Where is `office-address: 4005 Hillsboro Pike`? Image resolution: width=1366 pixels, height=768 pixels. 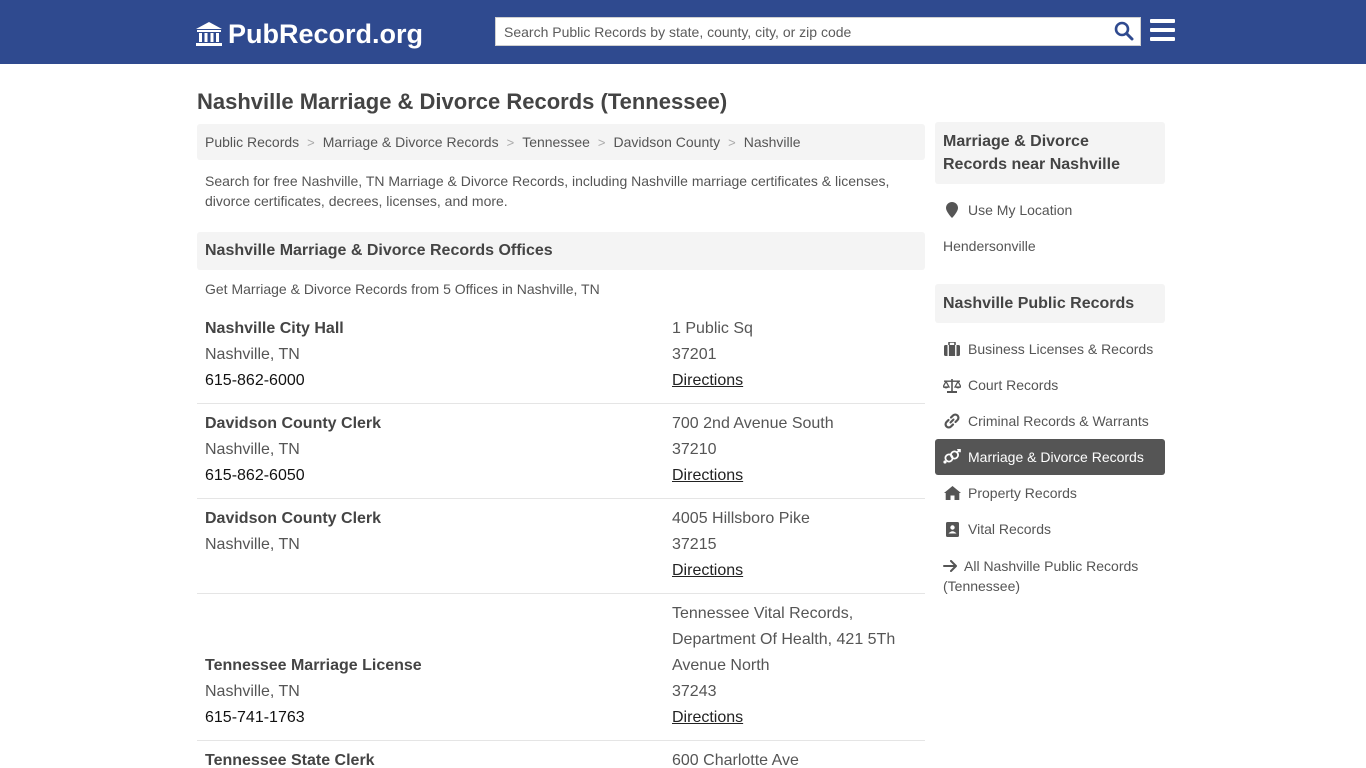 office-address: 4005 Hillsboro Pike is located at coordinates (741, 518).